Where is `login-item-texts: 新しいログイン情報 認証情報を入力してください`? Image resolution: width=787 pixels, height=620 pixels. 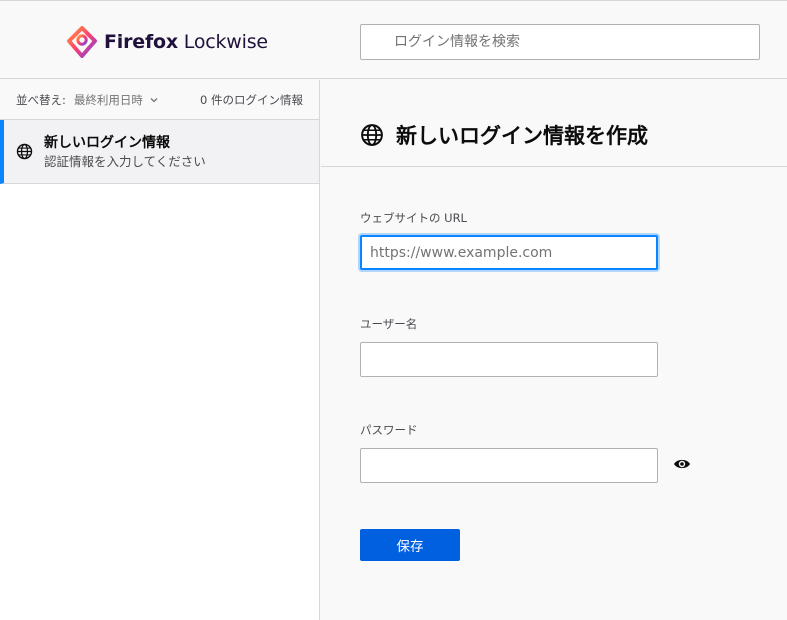 login-item-texts: 新しいログイン情報 認証情報を入力してください is located at coordinates (125, 152).